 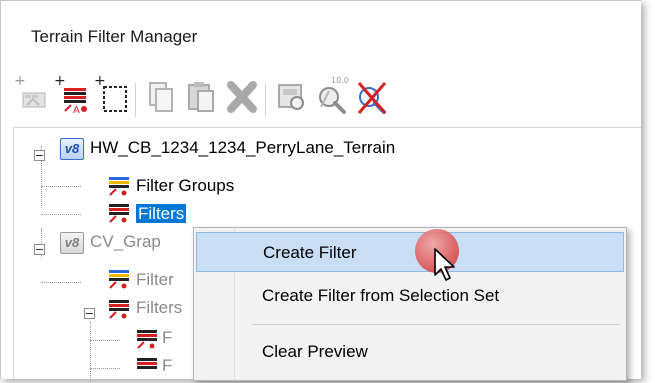 I want to click on menu-item-create-filter: Create Filter, so click(x=410, y=252).